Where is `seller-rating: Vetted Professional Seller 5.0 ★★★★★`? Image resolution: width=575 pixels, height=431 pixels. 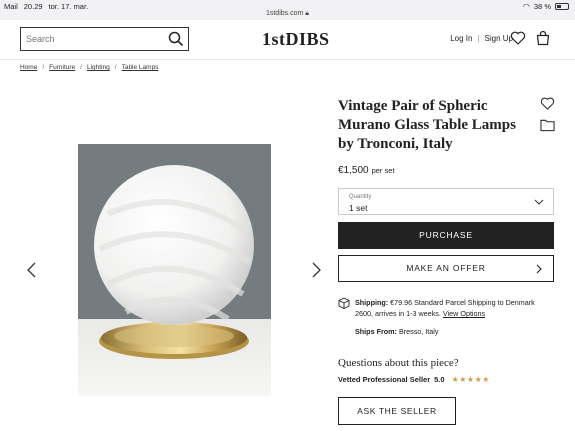 seller-rating: Vetted Professional Seller 5.0 ★★★★★ is located at coordinates (414, 379).